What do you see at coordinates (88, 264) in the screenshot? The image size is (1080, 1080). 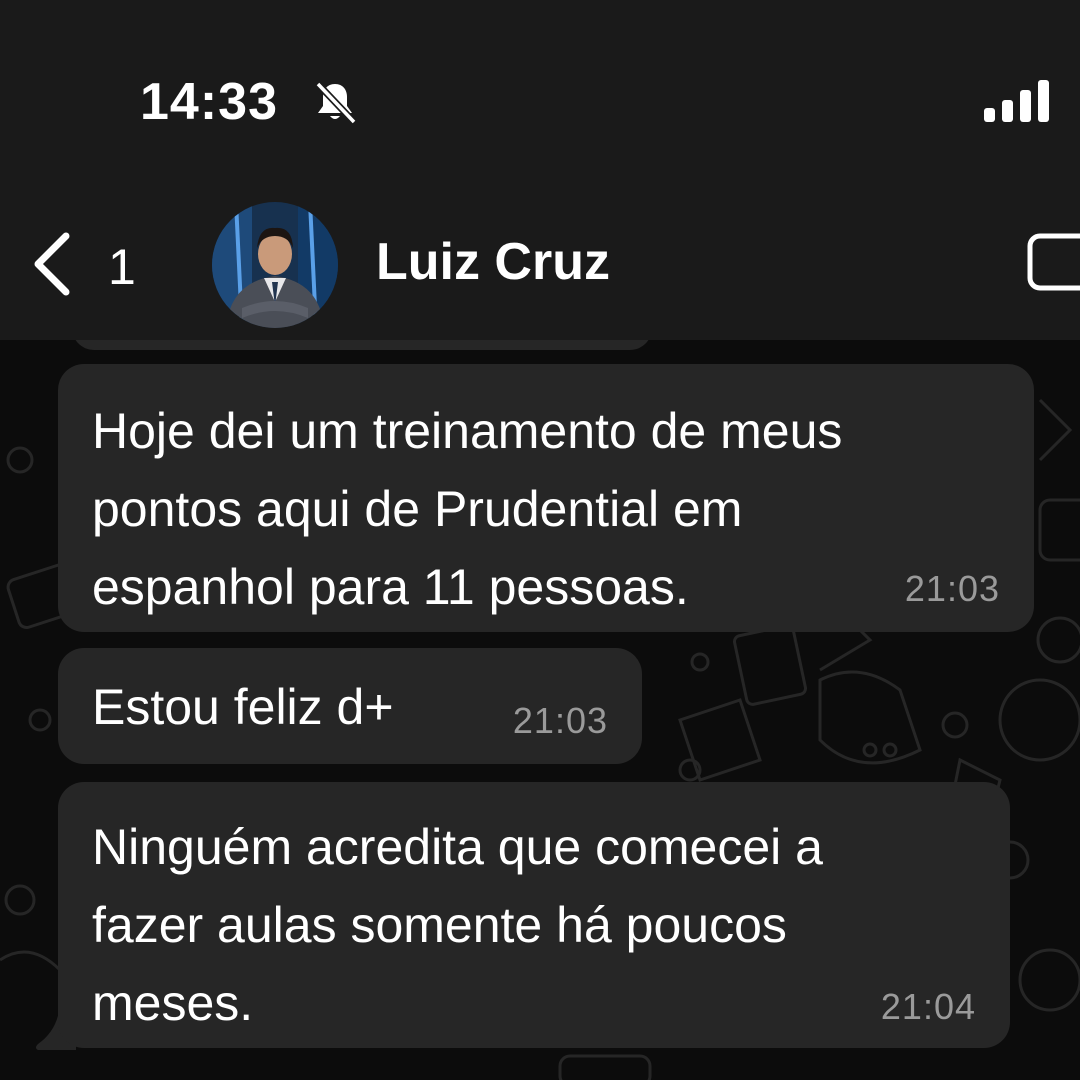 I see `back-button: 1` at bounding box center [88, 264].